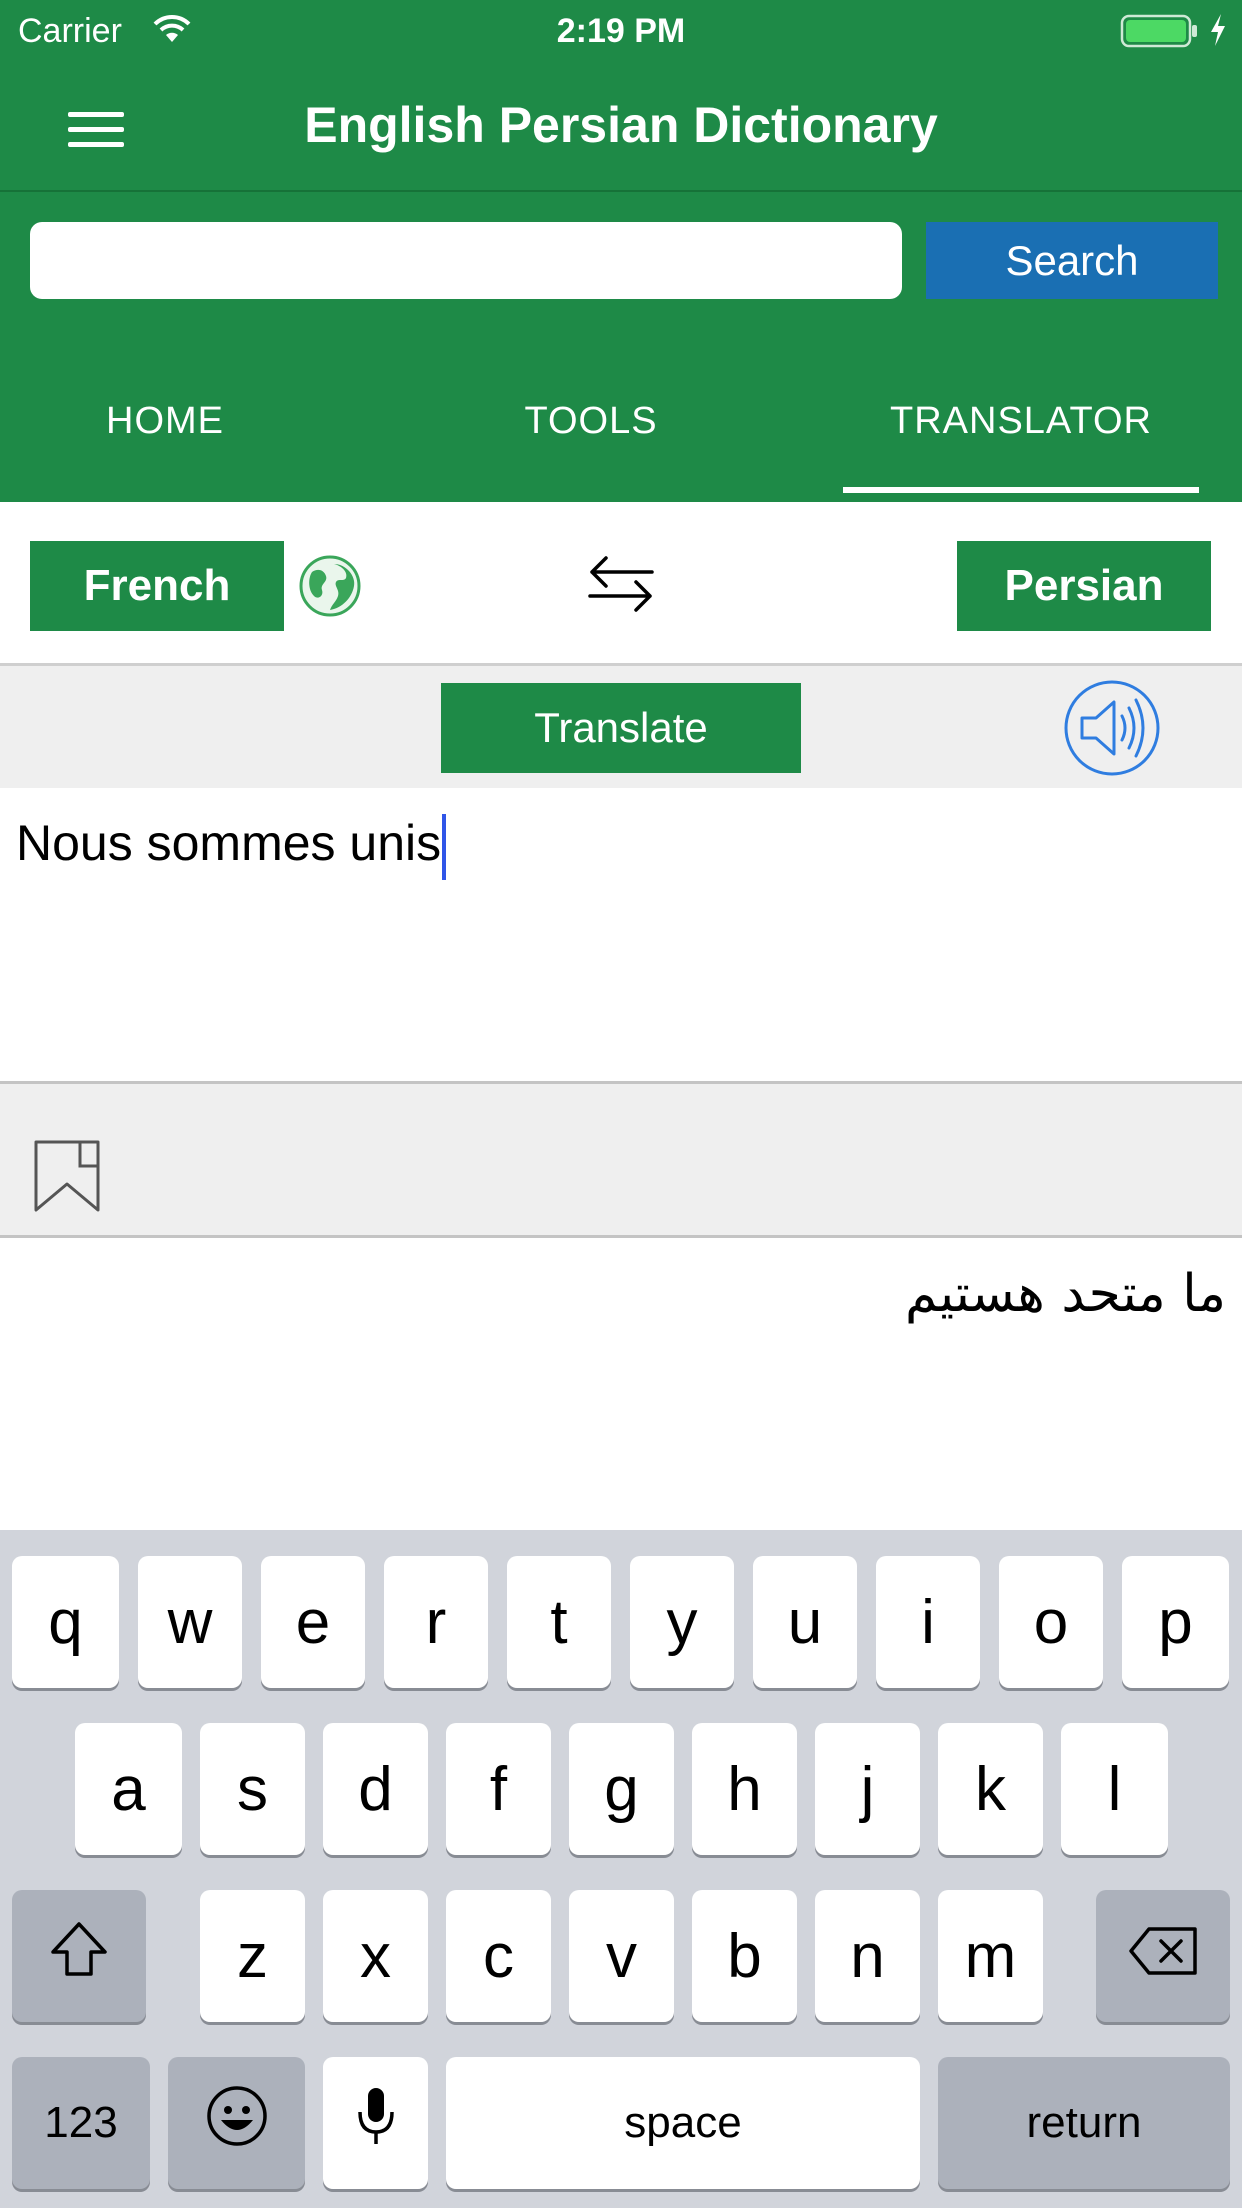 This screenshot has height=2208, width=1242. Describe the element at coordinates (466, 260) in the screenshot. I see `search-input` at that location.